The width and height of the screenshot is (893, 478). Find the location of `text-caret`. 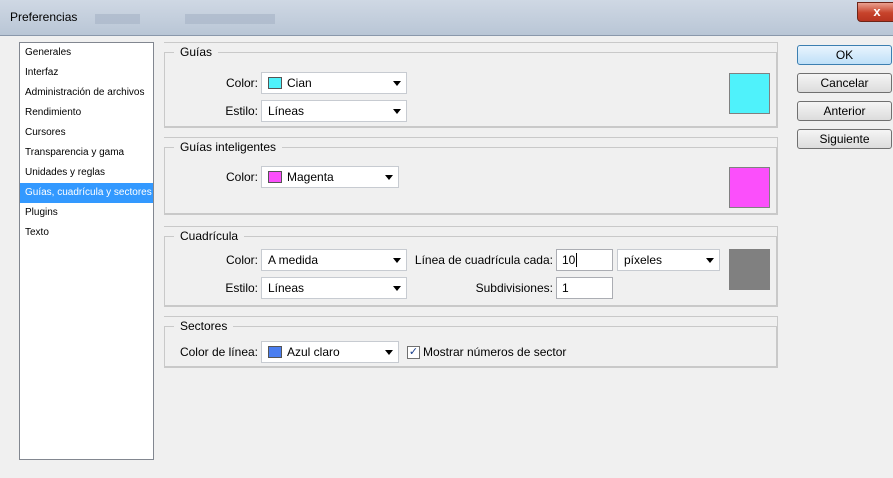

text-caret is located at coordinates (577, 260).